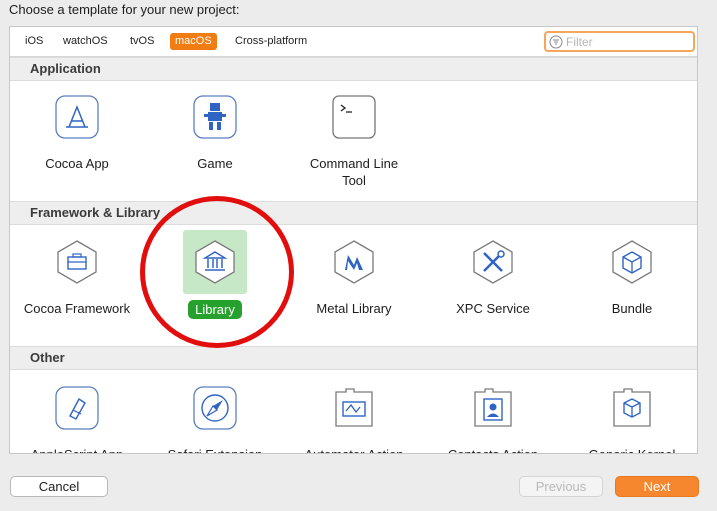  Describe the element at coordinates (124, 9) in the screenshot. I see `dialog-heading: Choose a template for your new project:` at that location.